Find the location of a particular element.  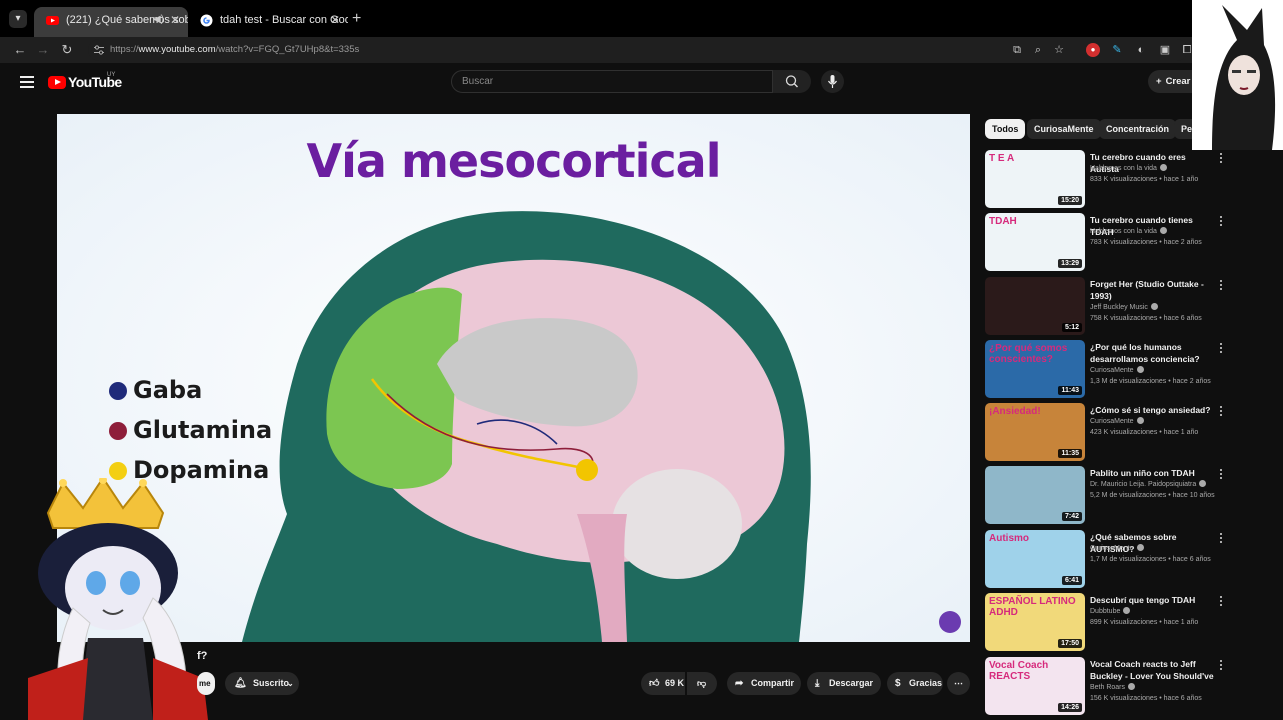

region-code: UY is located at coordinates (111, 75).